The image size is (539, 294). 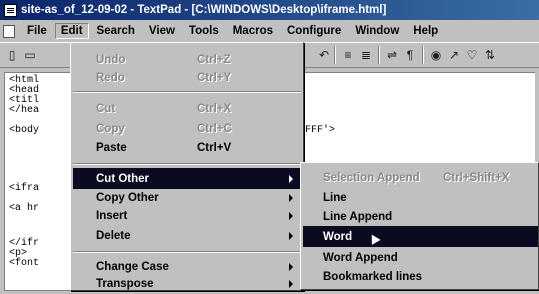 I want to click on menu-item-label: Change Case, so click(x=132, y=266).